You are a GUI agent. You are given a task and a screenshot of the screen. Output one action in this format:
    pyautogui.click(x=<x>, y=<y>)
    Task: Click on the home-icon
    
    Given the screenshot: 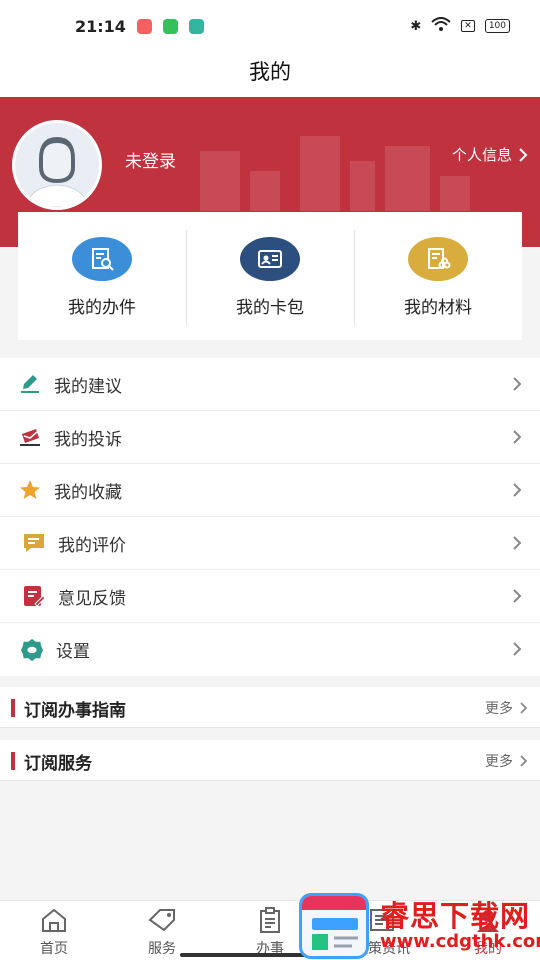 What is the action you would take?
    pyautogui.click(x=54, y=920)
    